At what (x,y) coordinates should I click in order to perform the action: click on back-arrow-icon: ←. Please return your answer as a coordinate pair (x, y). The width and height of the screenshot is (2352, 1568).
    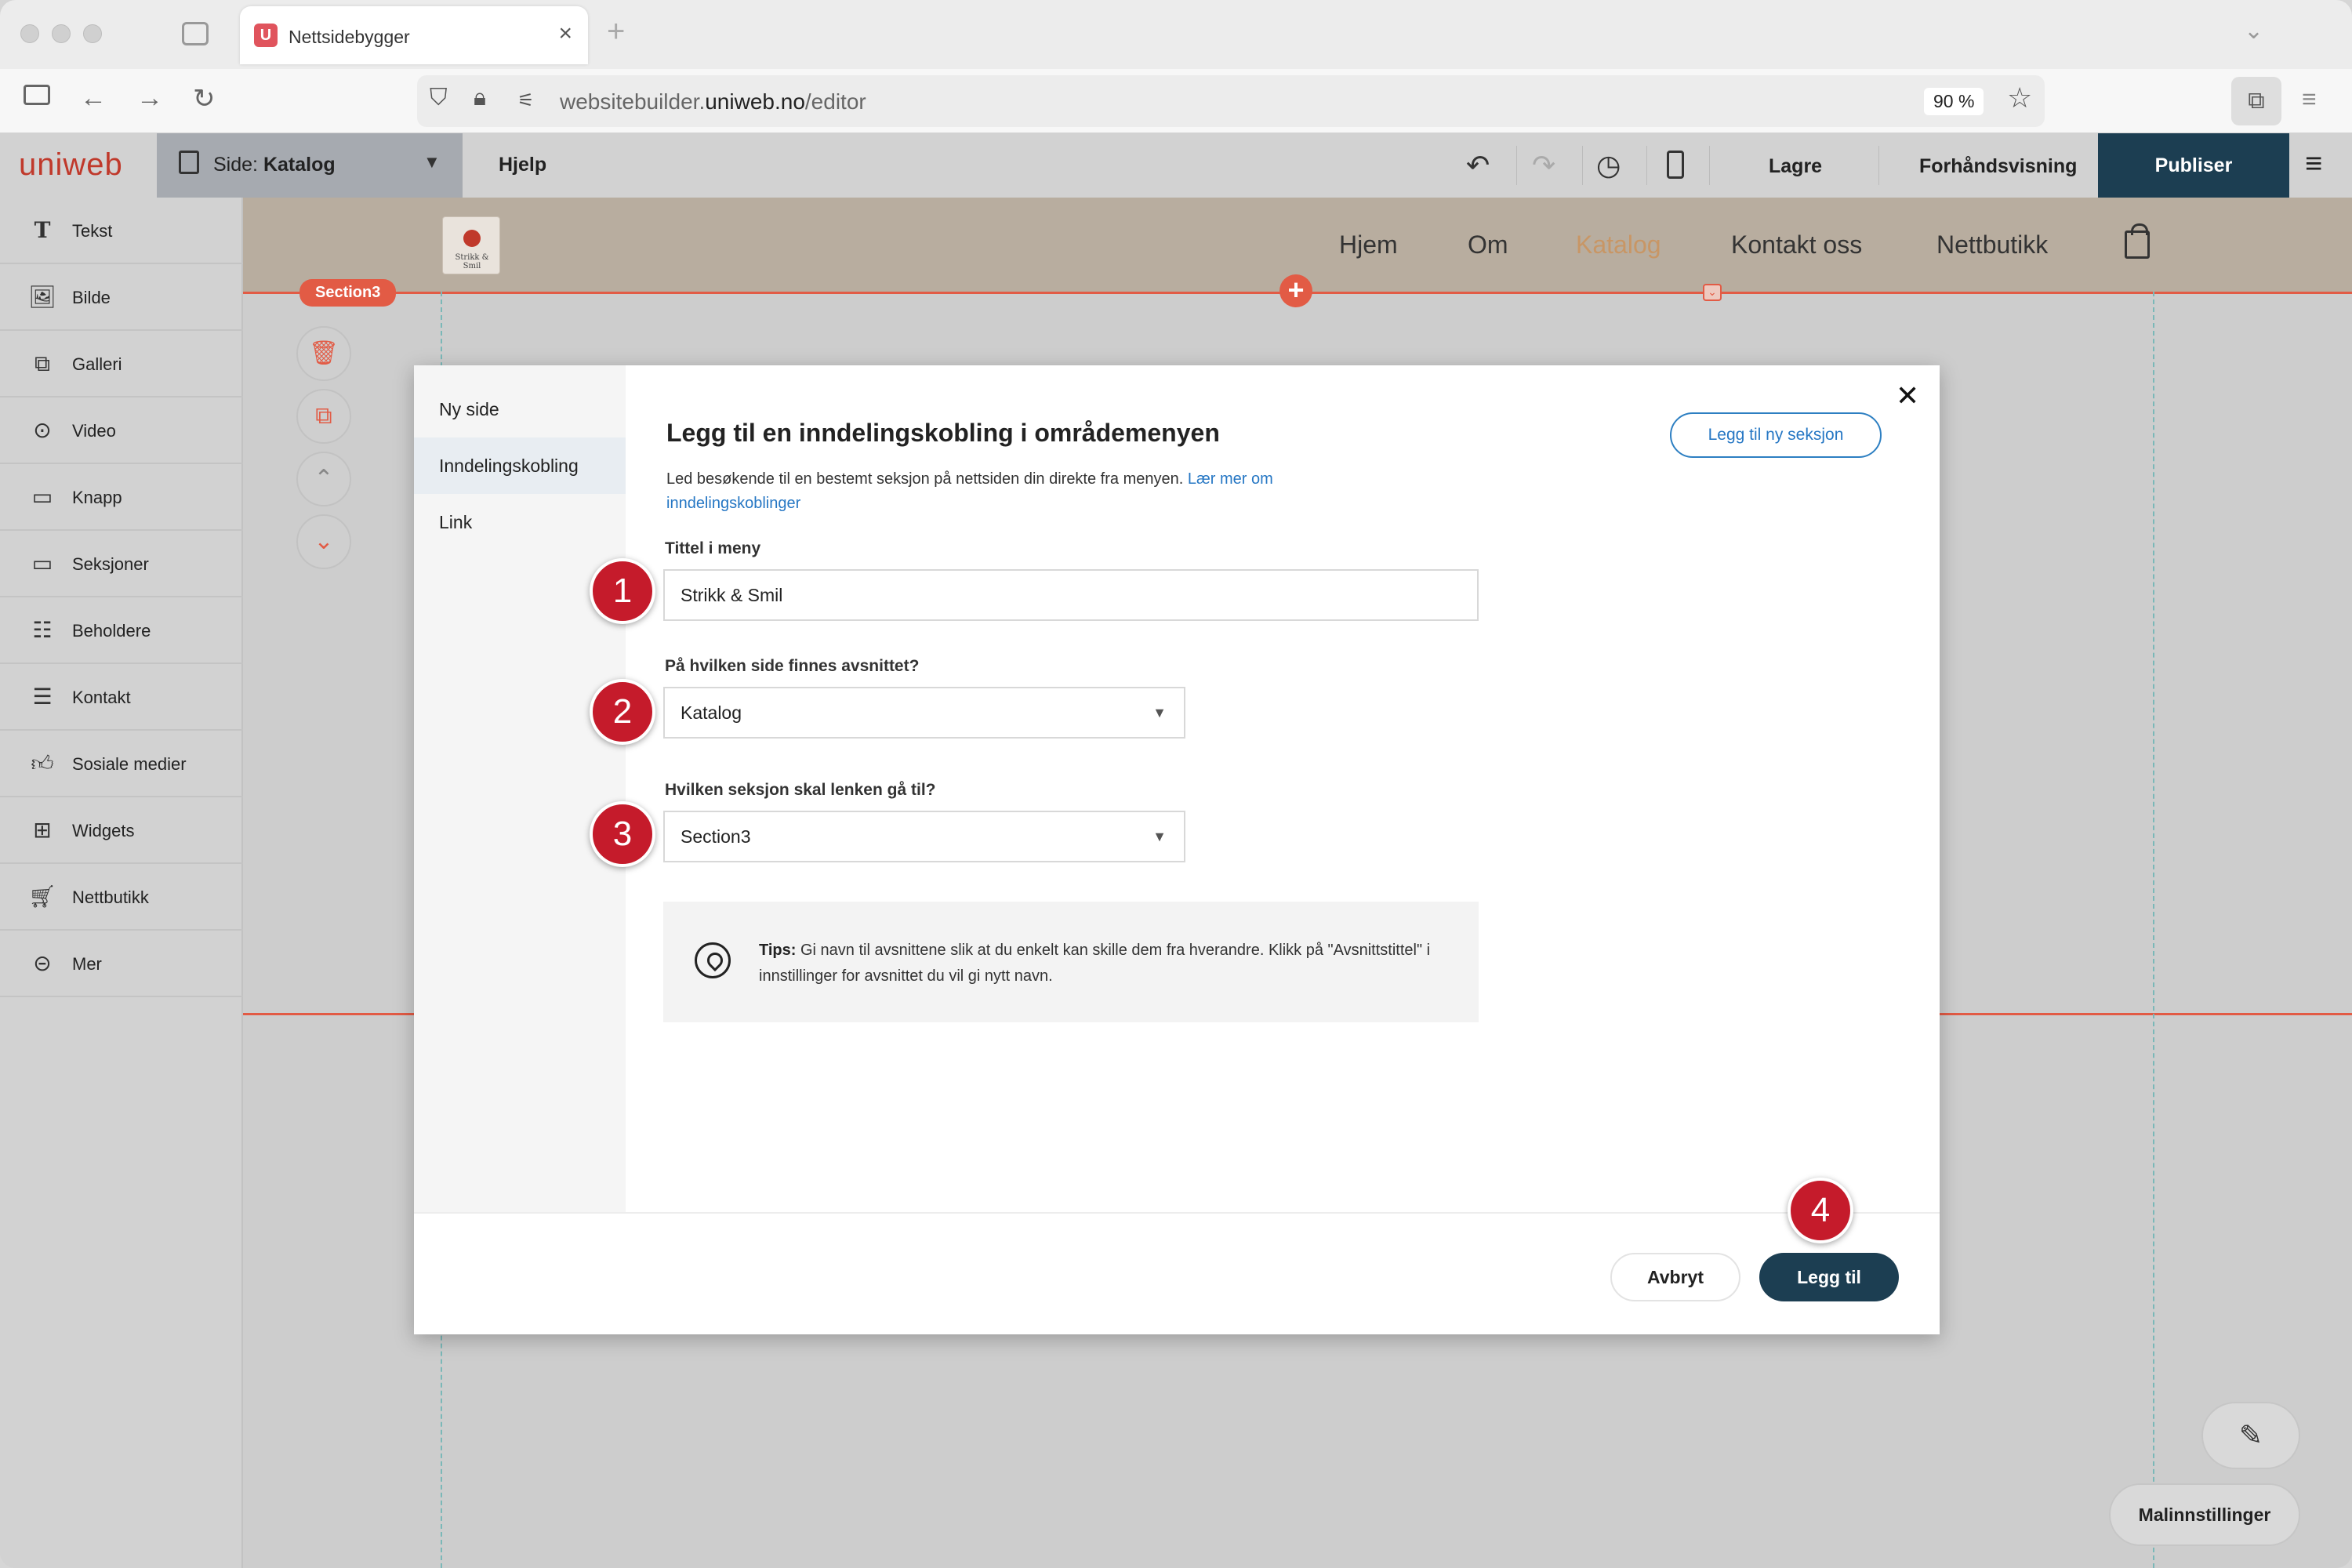
    Looking at the image, I should click on (93, 98).